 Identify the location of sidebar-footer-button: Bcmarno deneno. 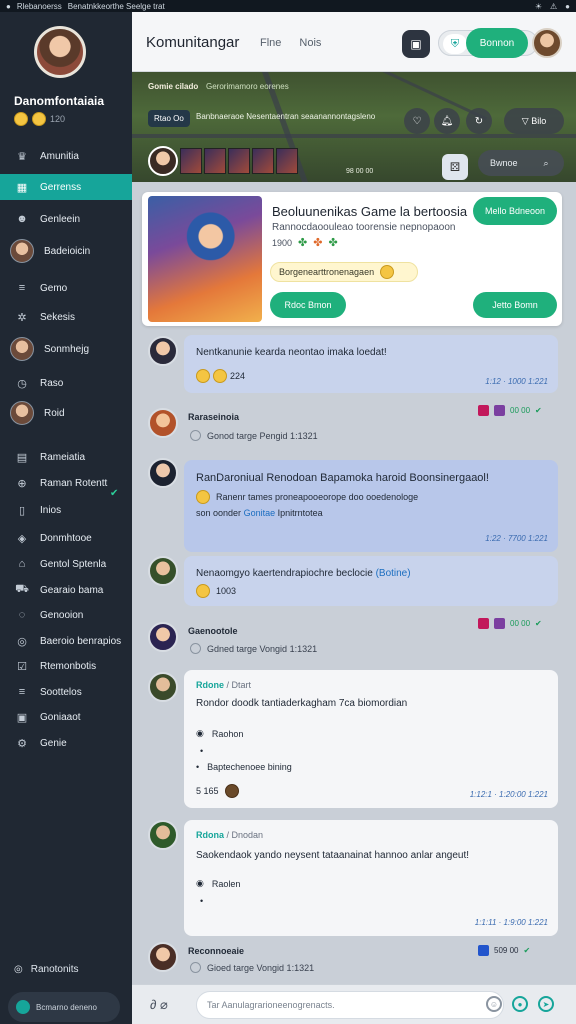
(64, 1007).